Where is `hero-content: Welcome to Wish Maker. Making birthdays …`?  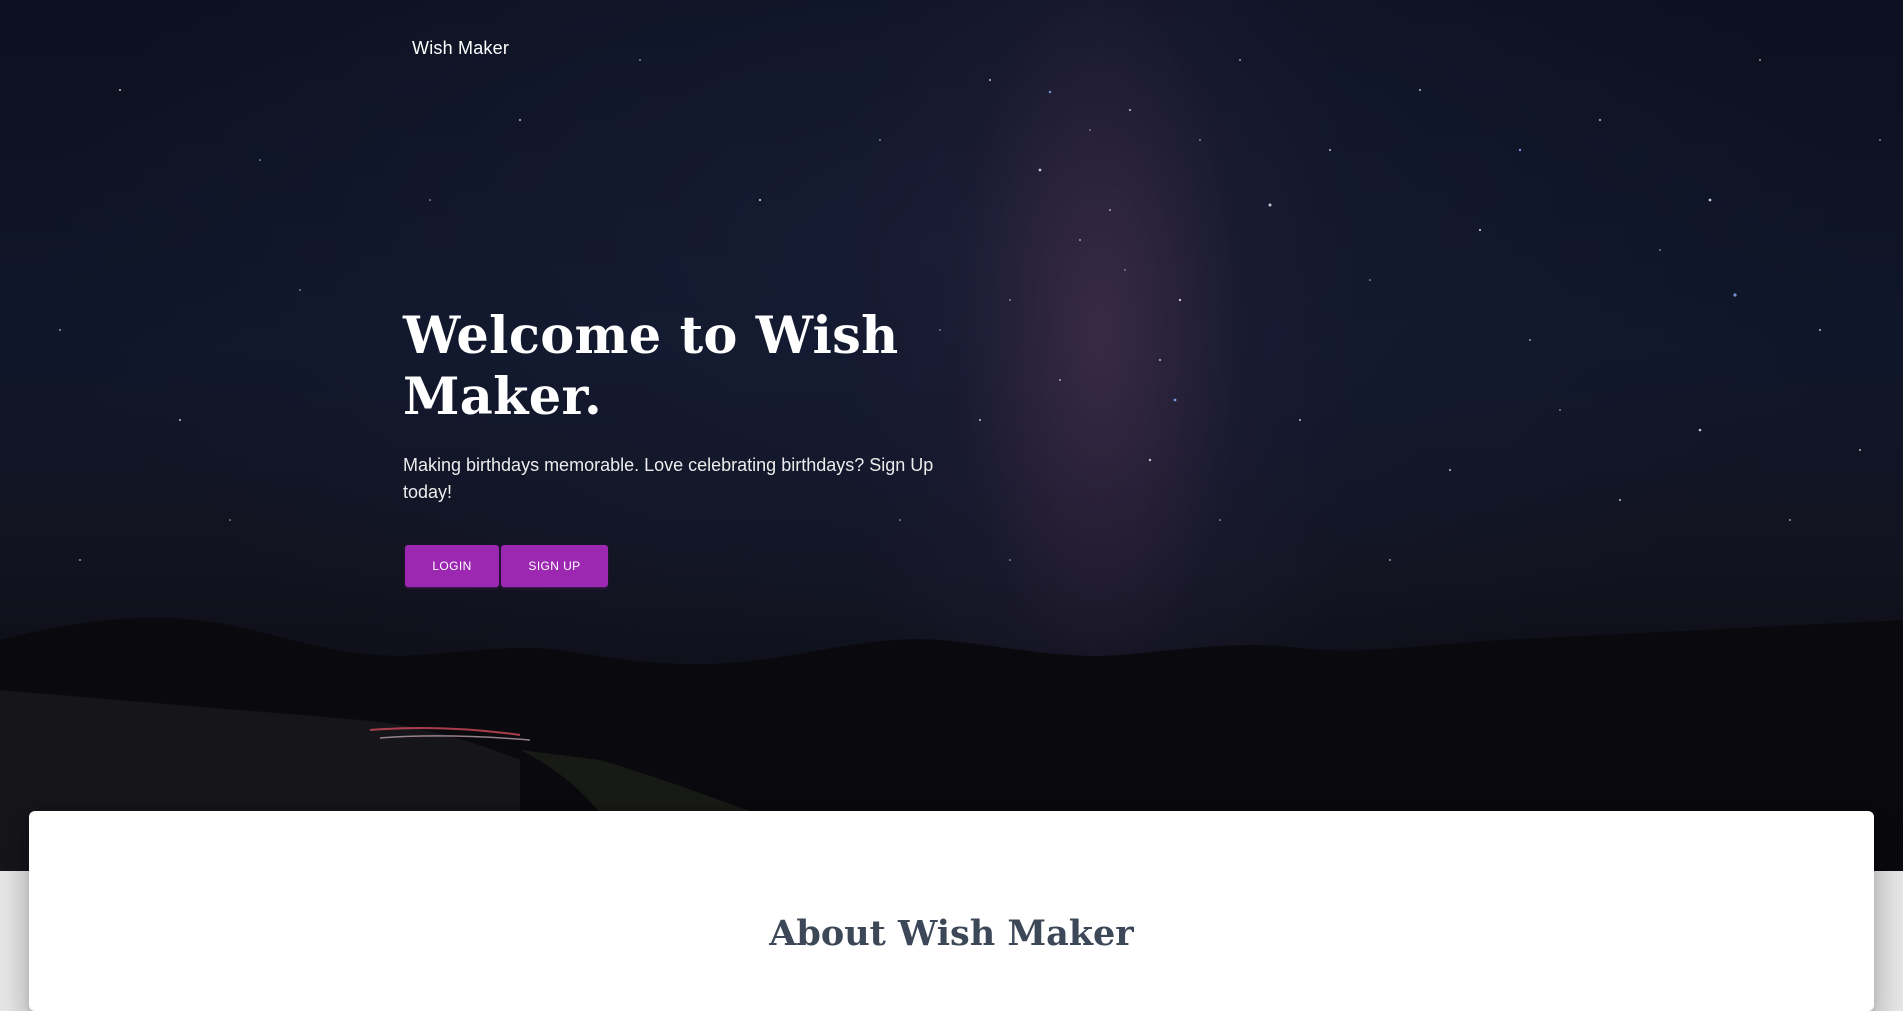 hero-content: Welcome to Wish Maker. Making birthdays … is located at coordinates (683, 446).